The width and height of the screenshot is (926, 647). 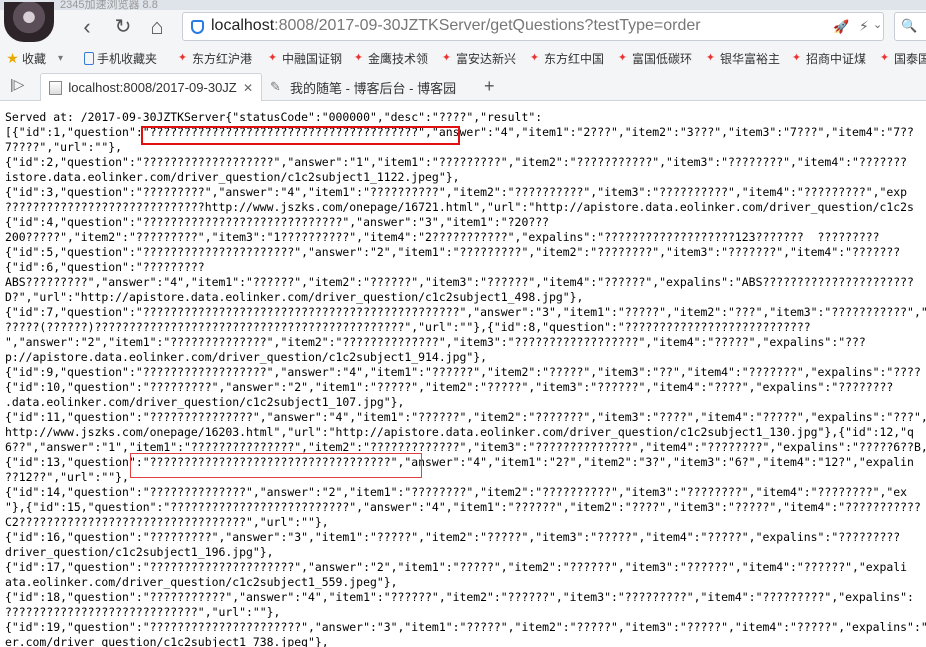 I want to click on bookmark-item: ✦ 中融国证钢, so click(x=304, y=58).